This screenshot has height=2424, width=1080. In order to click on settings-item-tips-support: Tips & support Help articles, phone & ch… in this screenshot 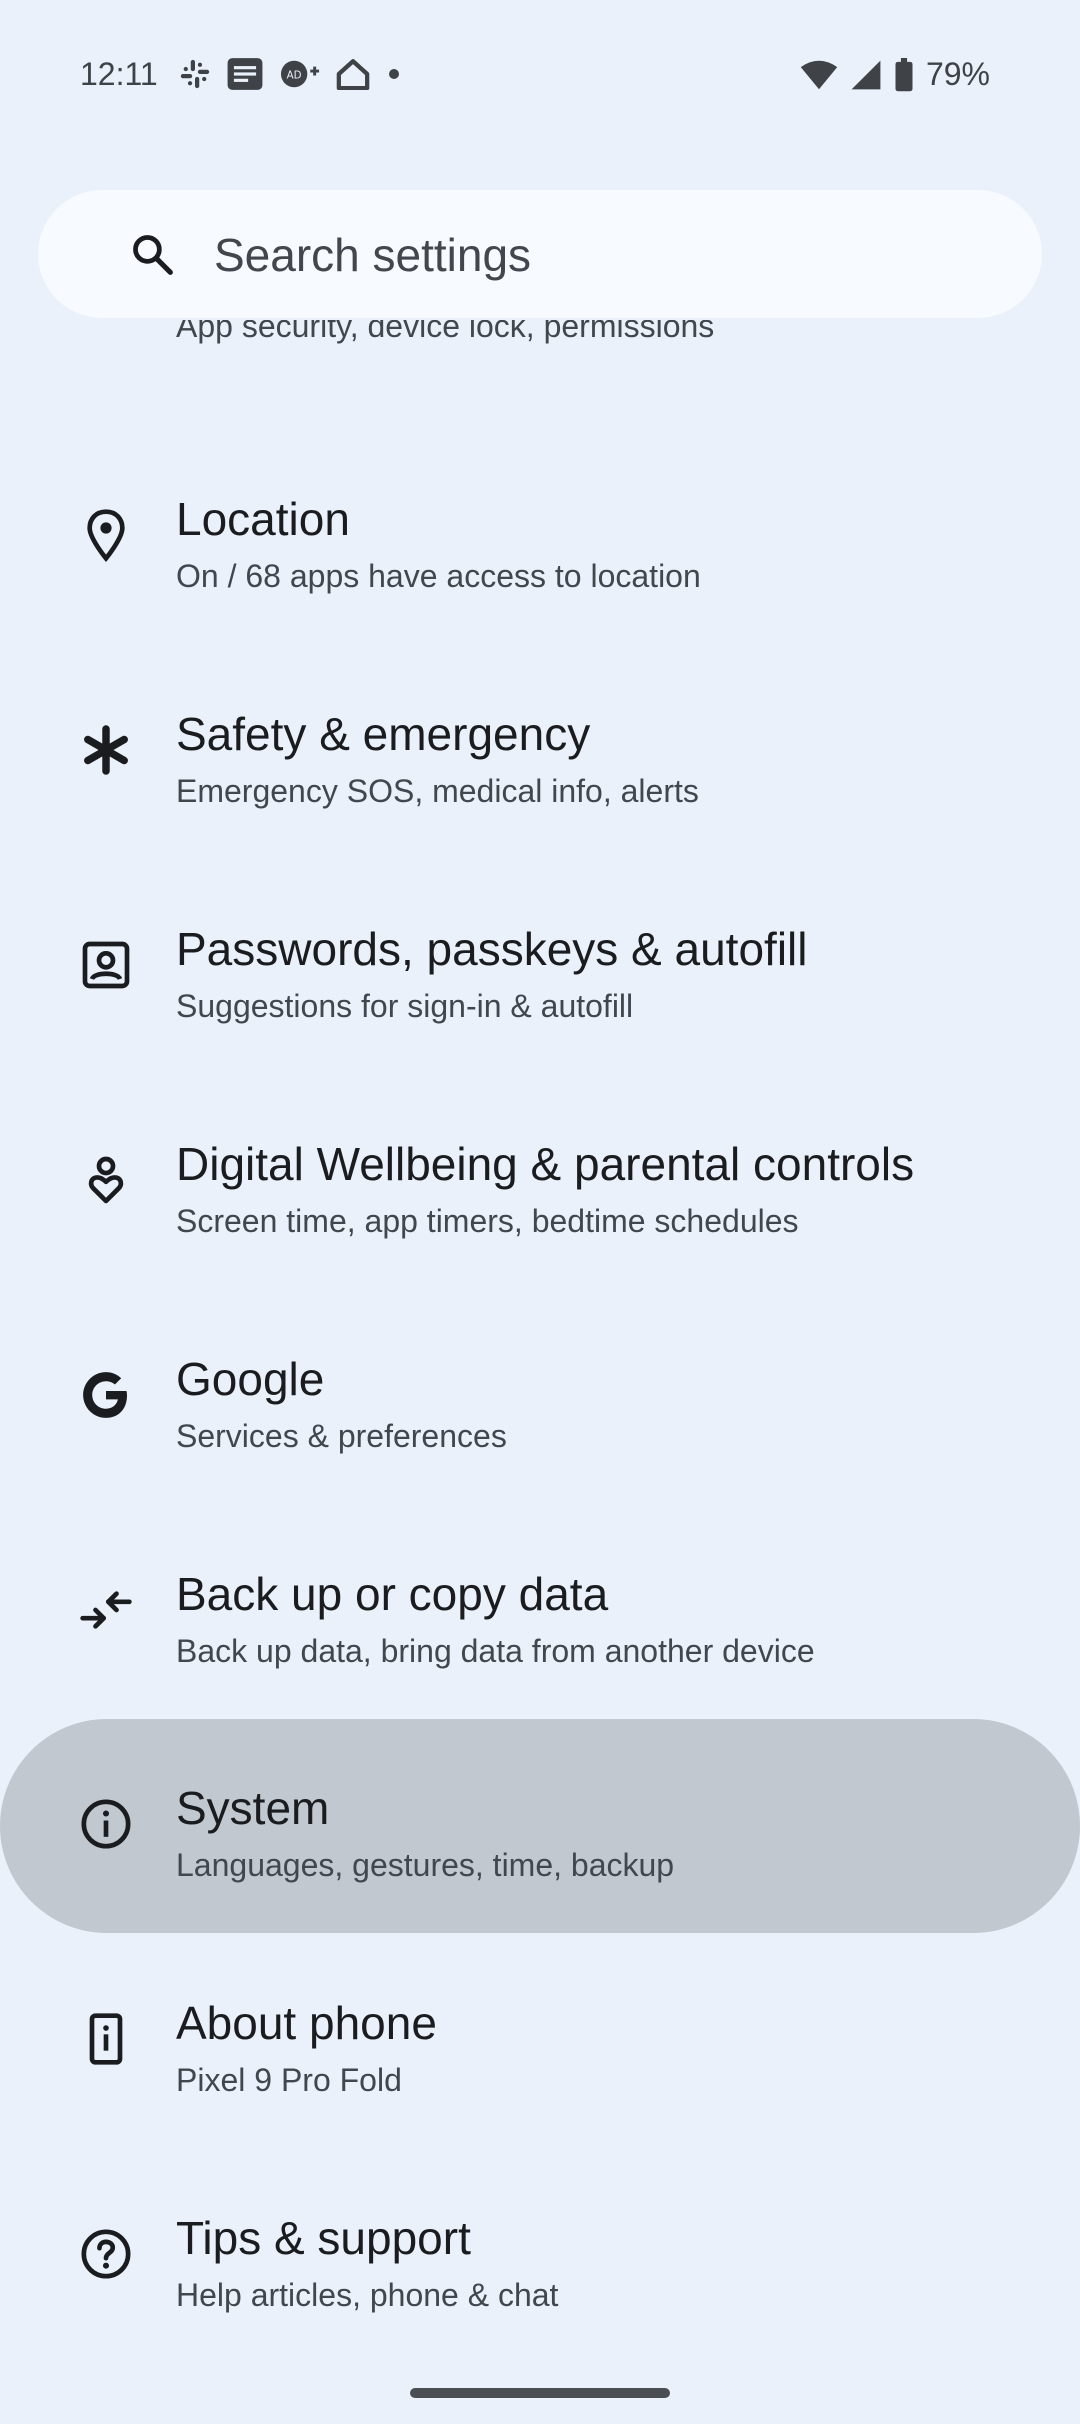, I will do `click(540, 2256)`.